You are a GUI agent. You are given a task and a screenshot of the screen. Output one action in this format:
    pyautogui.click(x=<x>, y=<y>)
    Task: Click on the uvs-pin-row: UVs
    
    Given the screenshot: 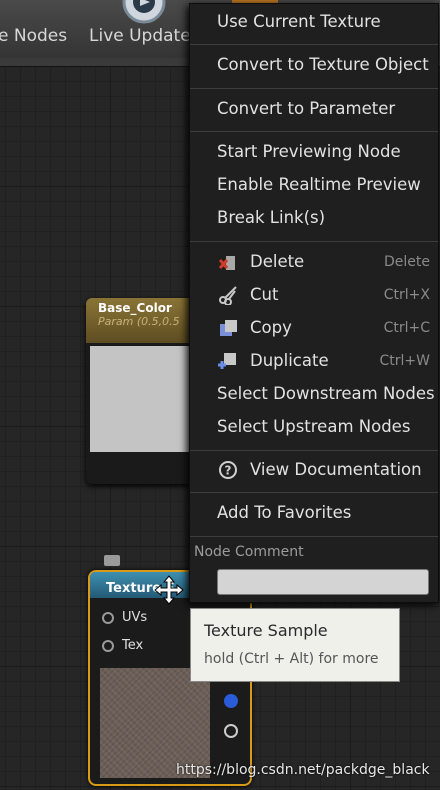 What is the action you would take?
    pyautogui.click(x=124, y=617)
    